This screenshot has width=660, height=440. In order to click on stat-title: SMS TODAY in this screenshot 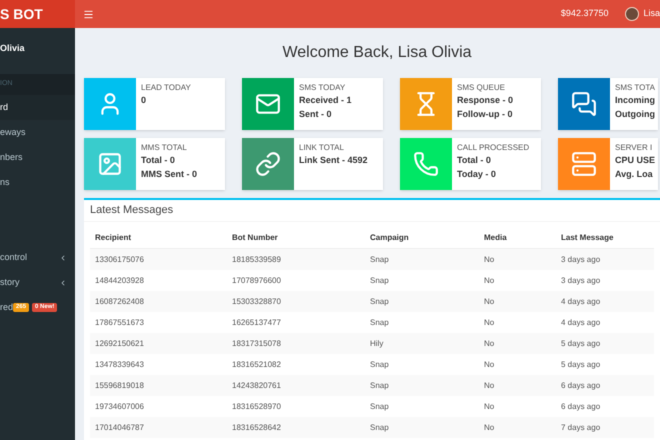, I will do `click(322, 87)`.